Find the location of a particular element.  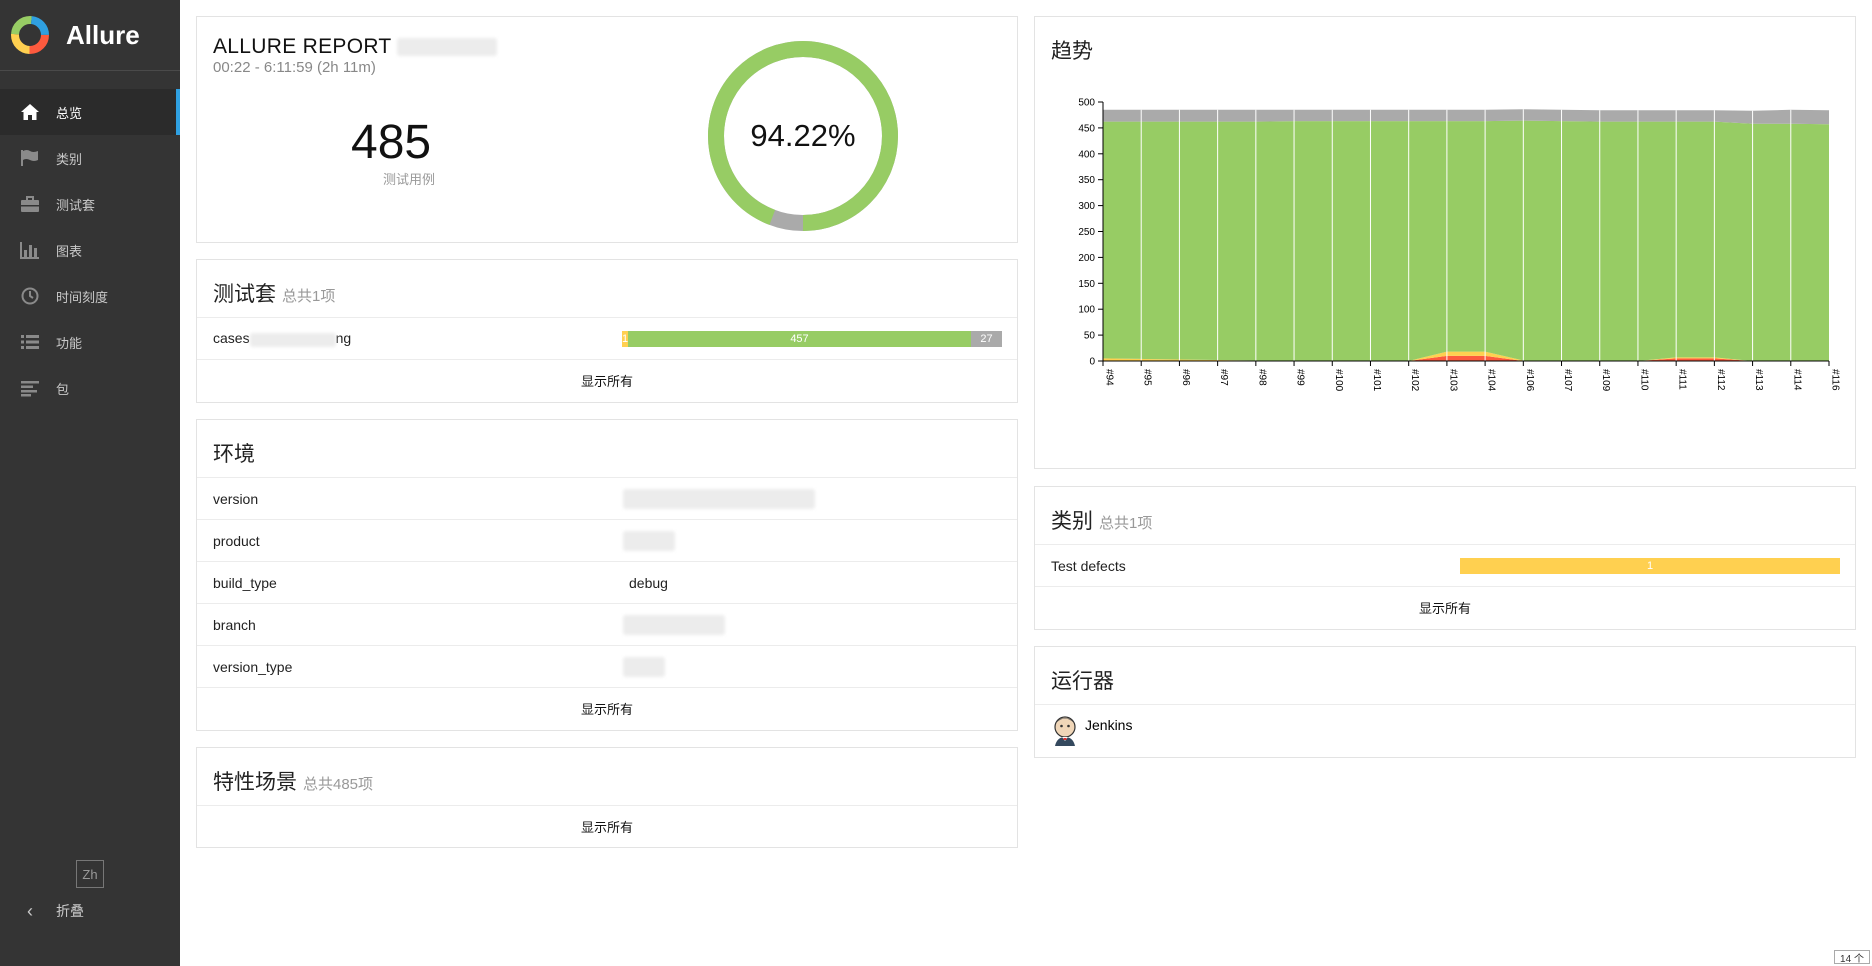

report-title: ALLURE REPORT is located at coordinates (355, 47).